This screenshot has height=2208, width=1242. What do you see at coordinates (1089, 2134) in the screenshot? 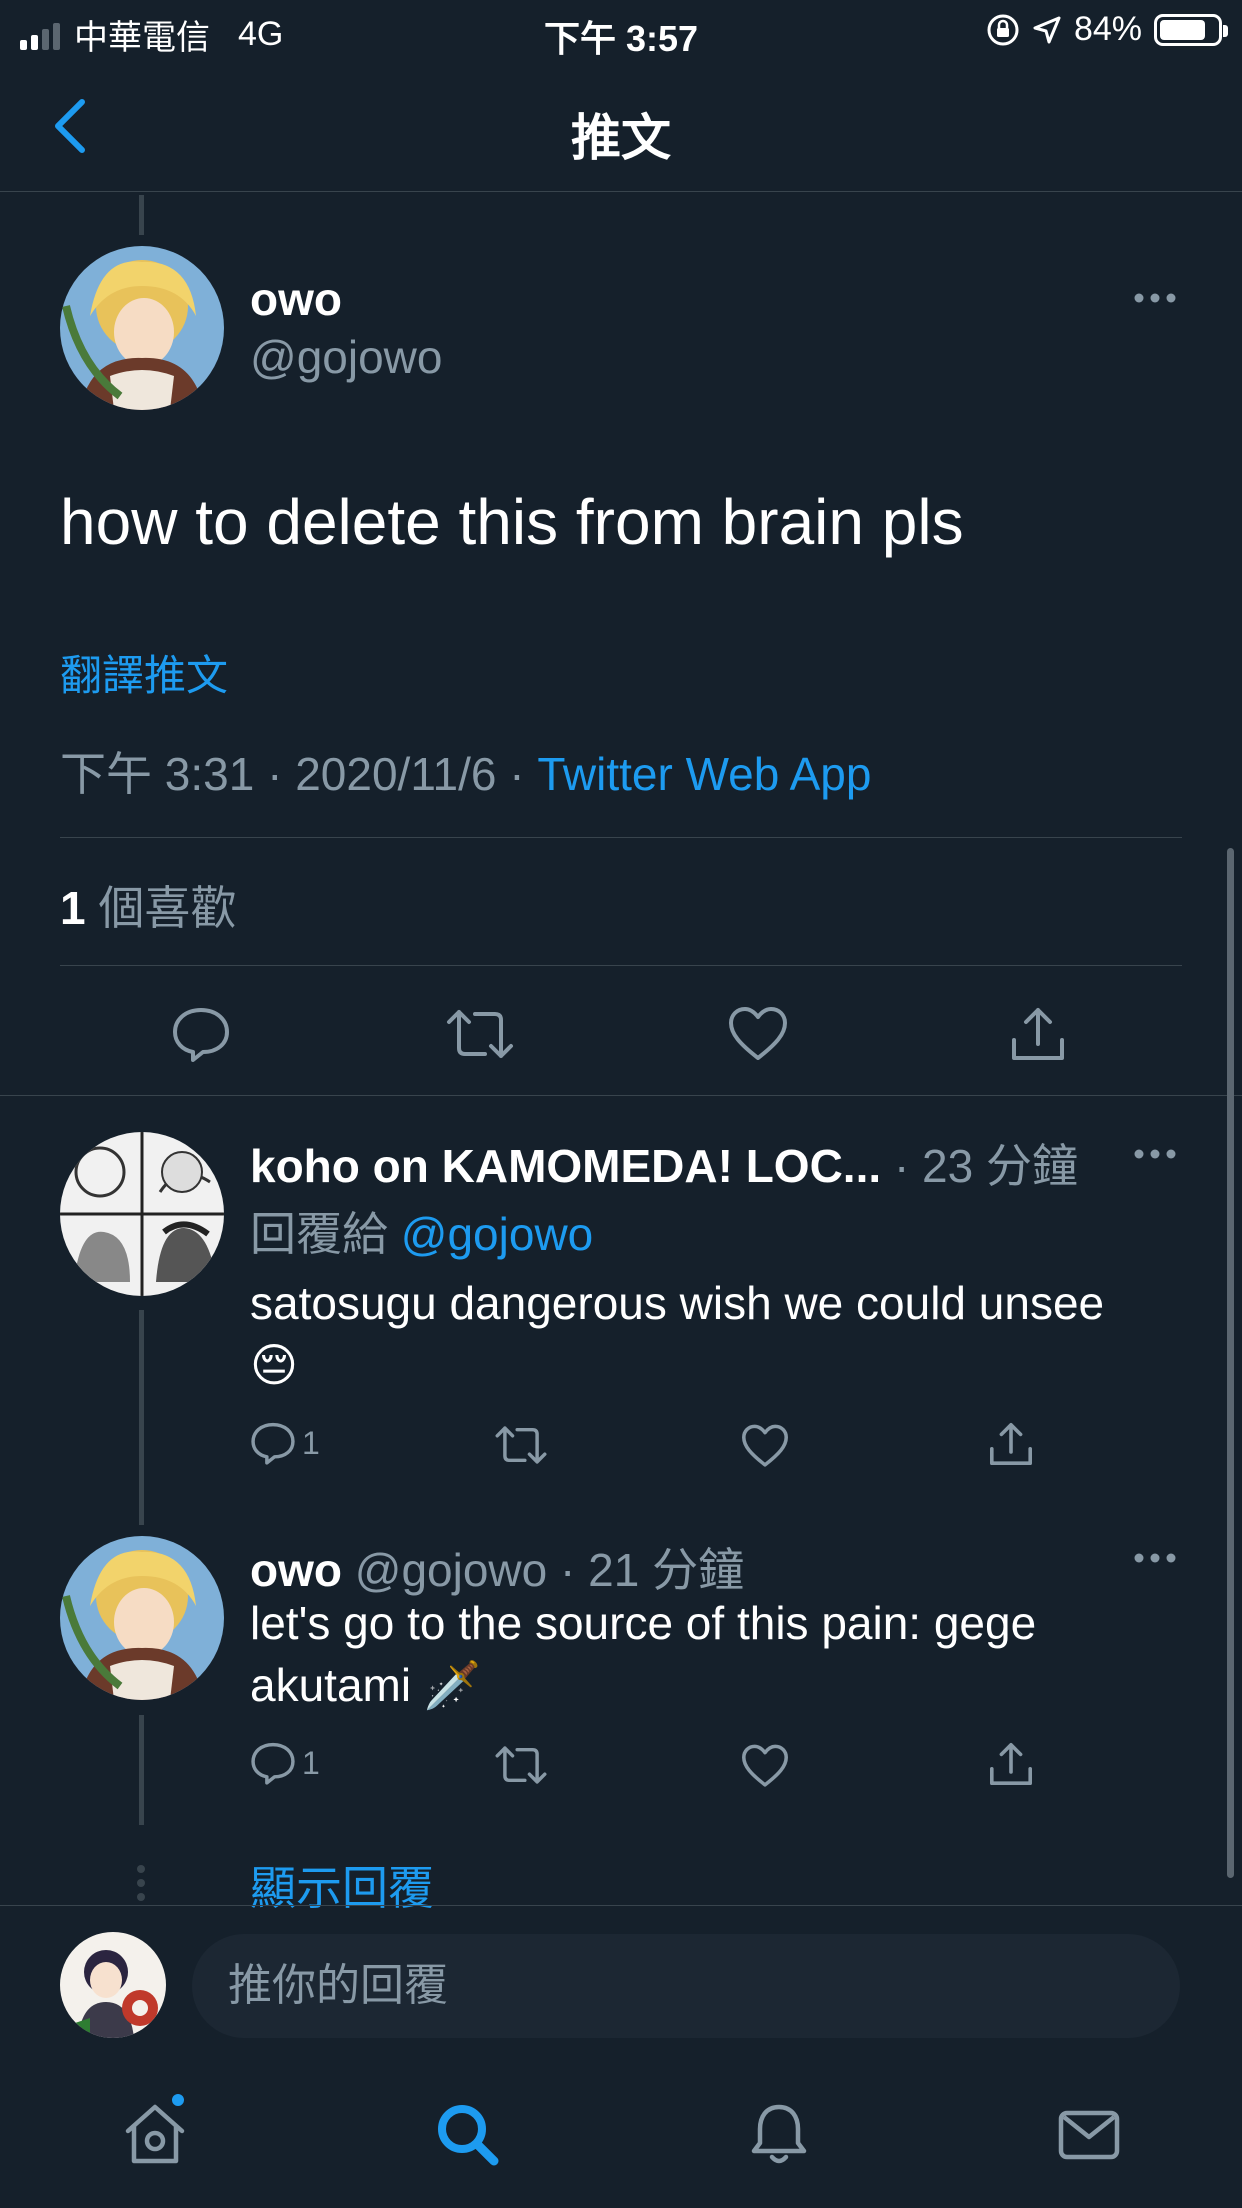
I see `messages-icon` at bounding box center [1089, 2134].